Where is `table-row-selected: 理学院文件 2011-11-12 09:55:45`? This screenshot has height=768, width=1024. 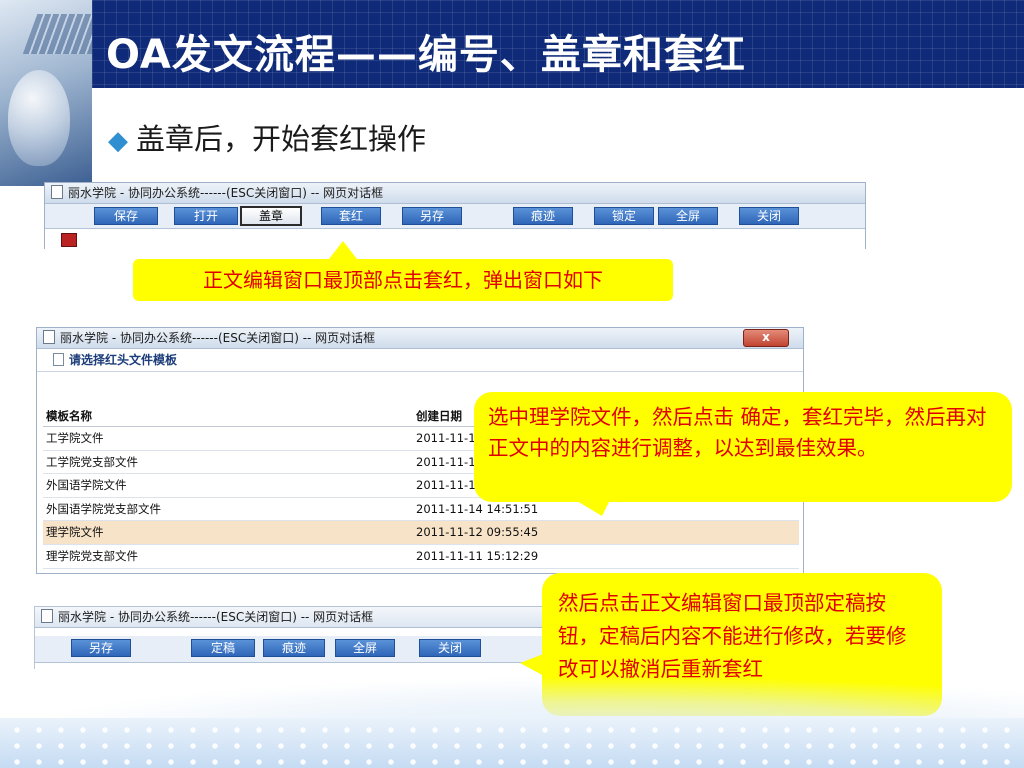
table-row-selected: 理学院文件 2011-11-12 09:55:45 is located at coordinates (421, 533).